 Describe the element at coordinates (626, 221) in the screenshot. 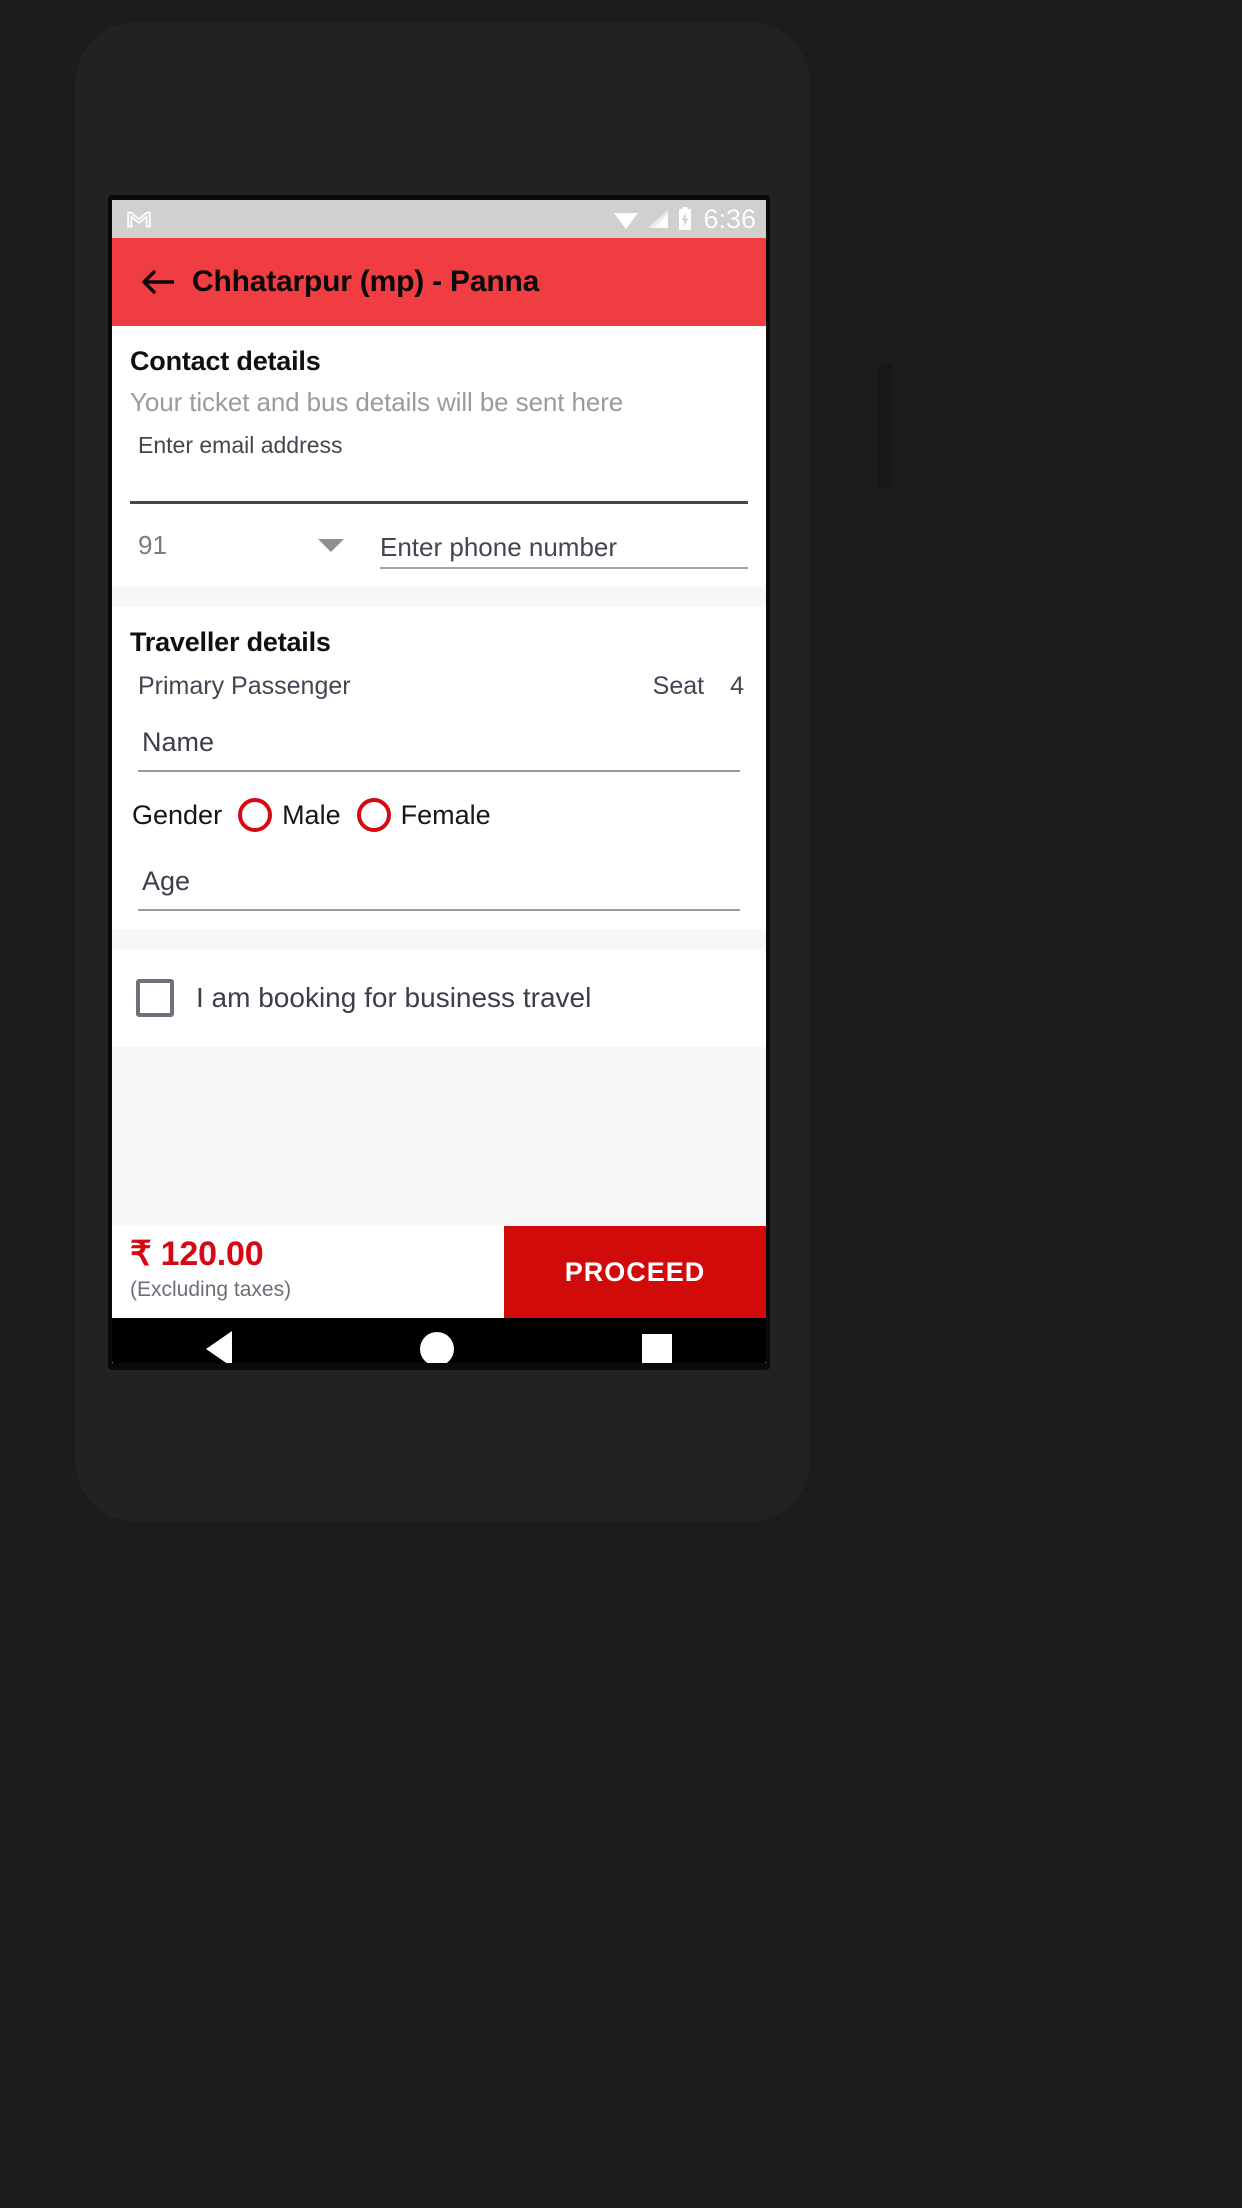

I see `wifi-icon` at that location.